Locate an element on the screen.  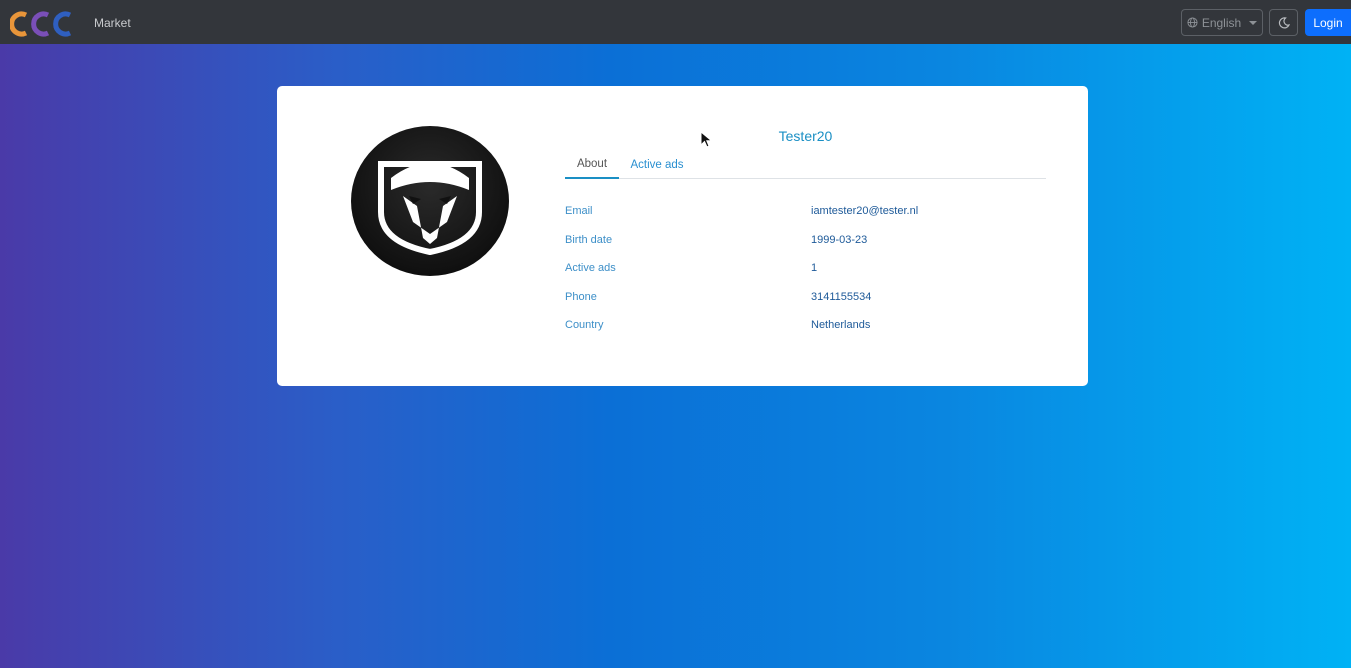
language-dropdown-button: English is located at coordinates (1222, 22).